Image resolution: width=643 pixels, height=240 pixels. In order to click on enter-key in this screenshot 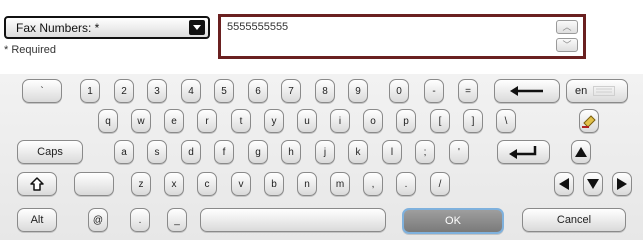, I will do `click(523, 152)`.